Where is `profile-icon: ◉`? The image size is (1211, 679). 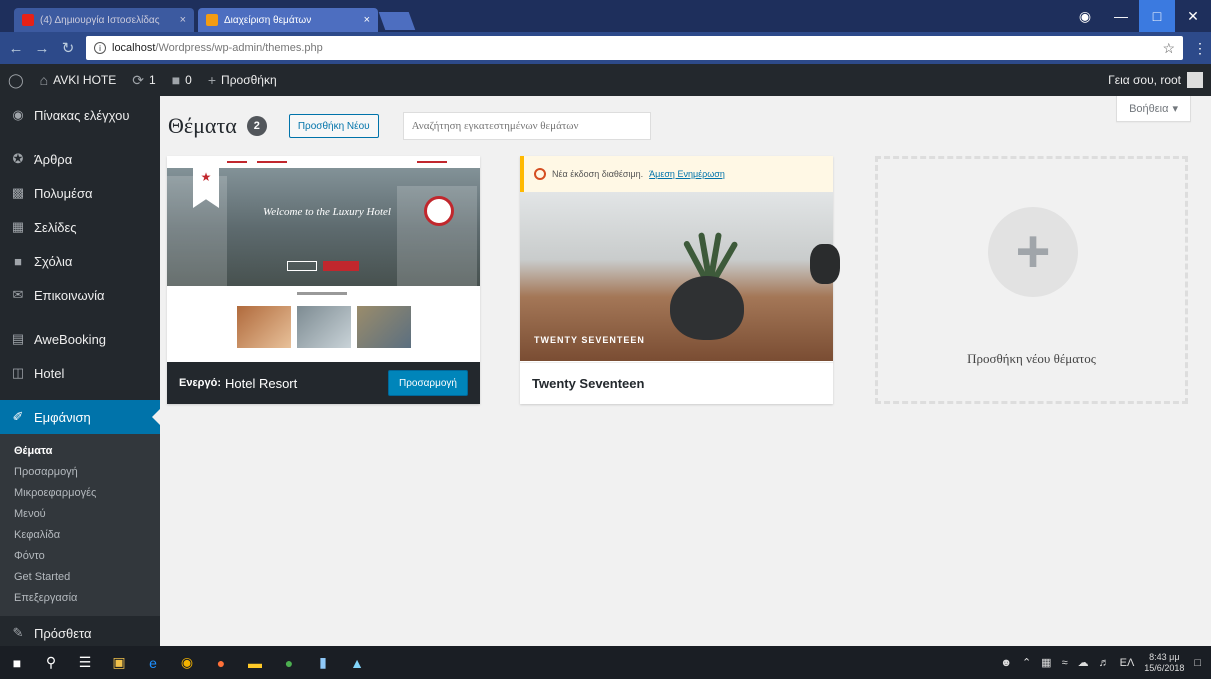
profile-icon: ◉ is located at coordinates (1085, 16).